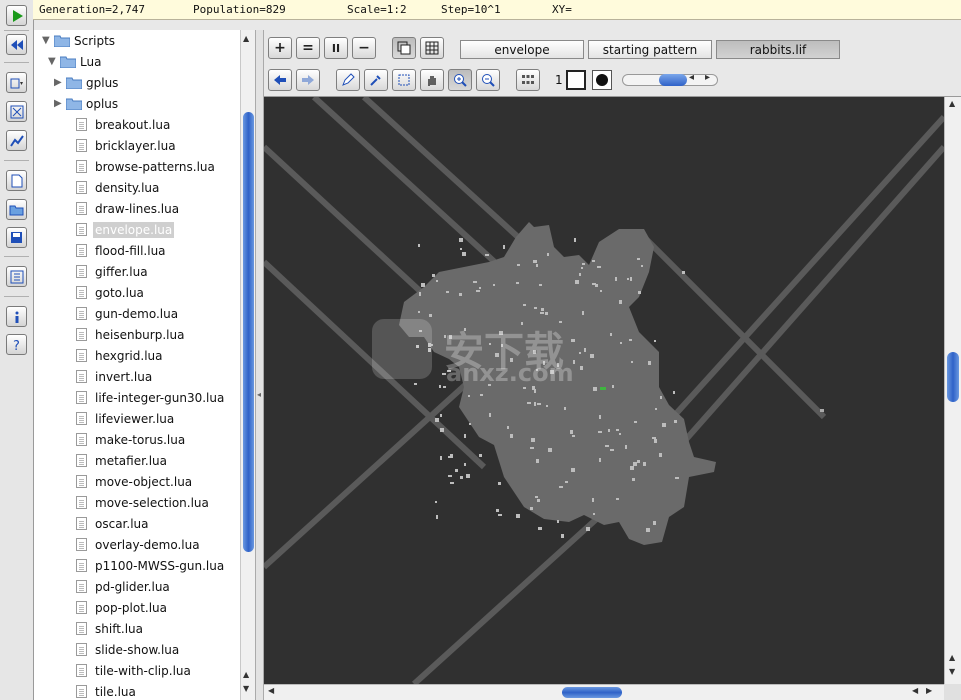 The height and width of the screenshot is (700, 961). Describe the element at coordinates (16, 15) in the screenshot. I see `play-button` at that location.